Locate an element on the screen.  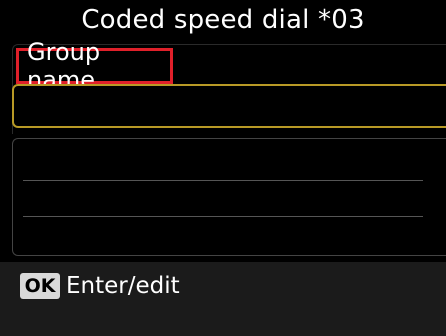
ok-button-icon: OK is located at coordinates (40, 286).